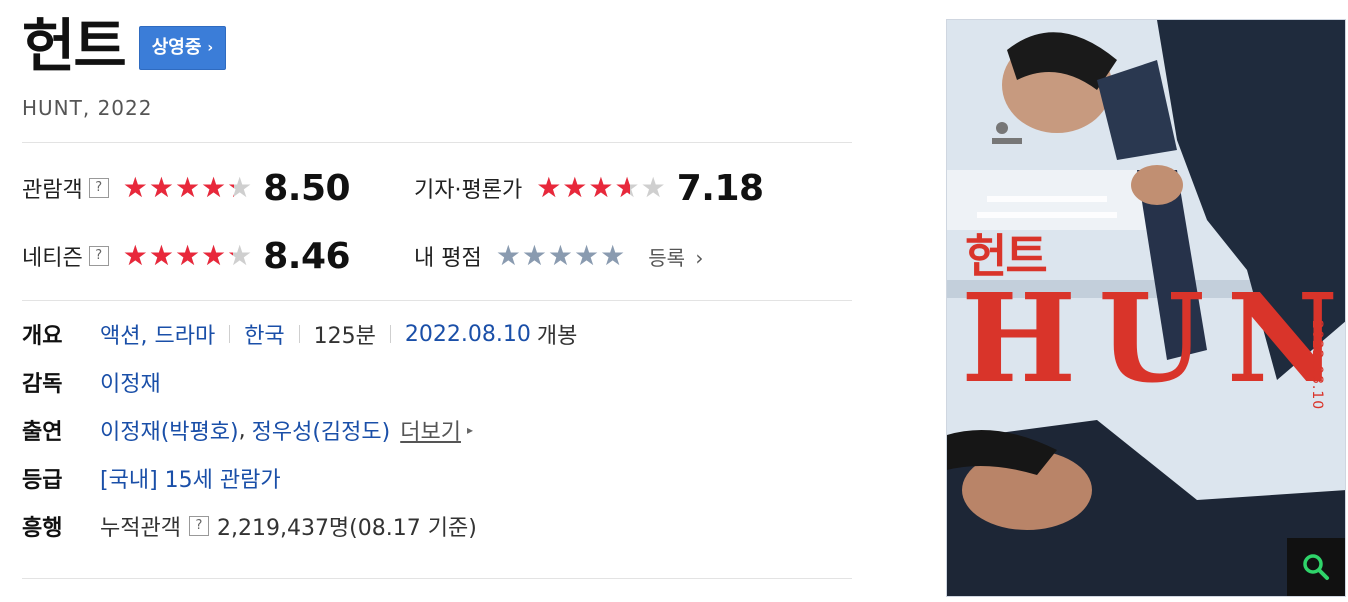  I want to click on info-director: 감독 이정재, so click(91, 382).